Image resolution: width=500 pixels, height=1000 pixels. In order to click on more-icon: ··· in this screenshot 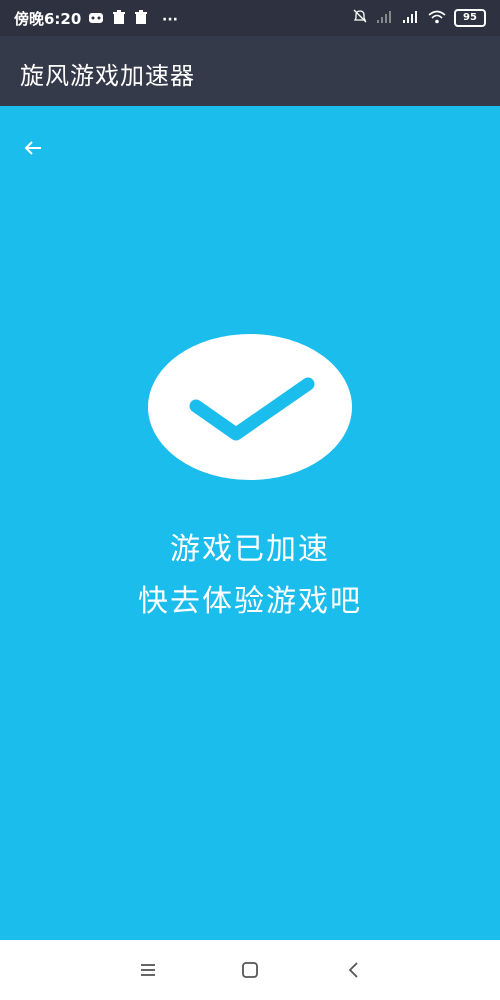, I will do `click(170, 19)`.